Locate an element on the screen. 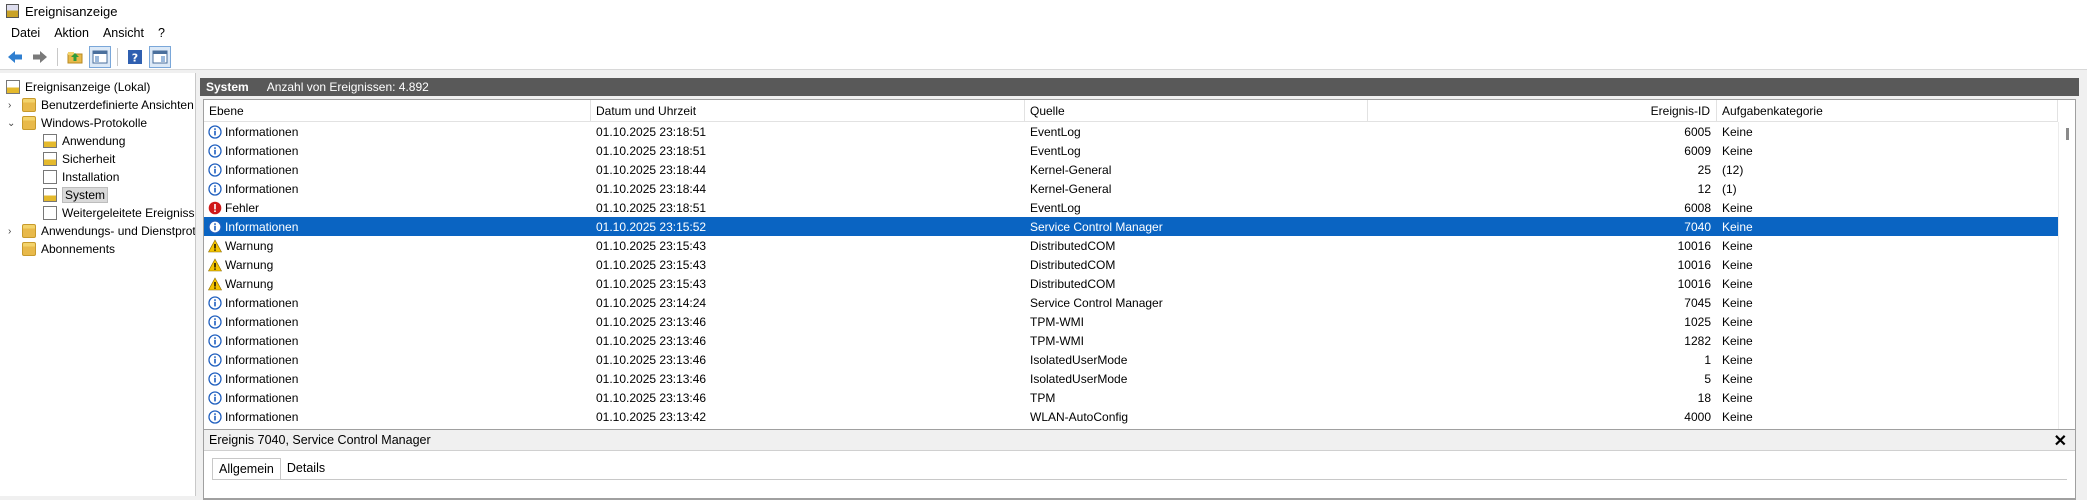 The image size is (2087, 500). tree-item-forwarded-events: Weitergeleitete Ereignisse is located at coordinates (119, 213).